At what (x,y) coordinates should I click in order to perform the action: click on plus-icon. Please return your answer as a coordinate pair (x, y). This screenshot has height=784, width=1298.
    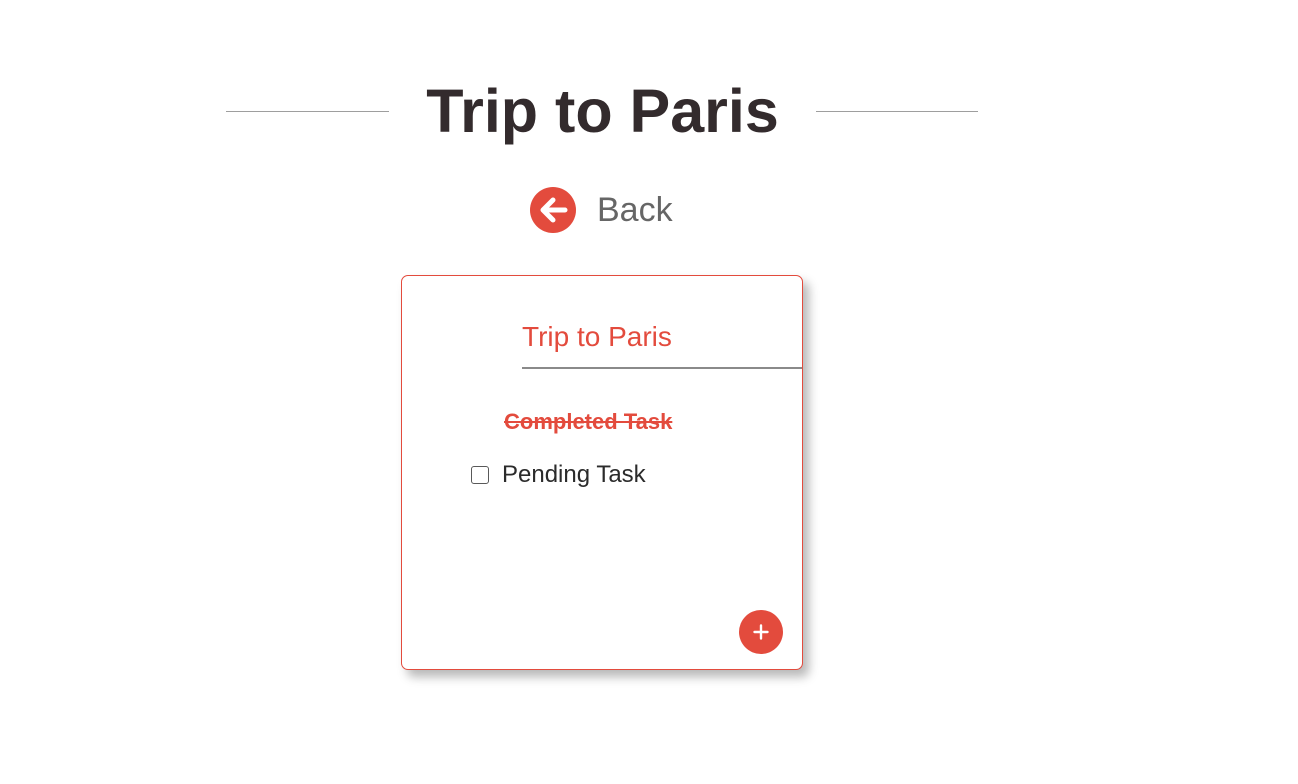
    Looking at the image, I should click on (761, 632).